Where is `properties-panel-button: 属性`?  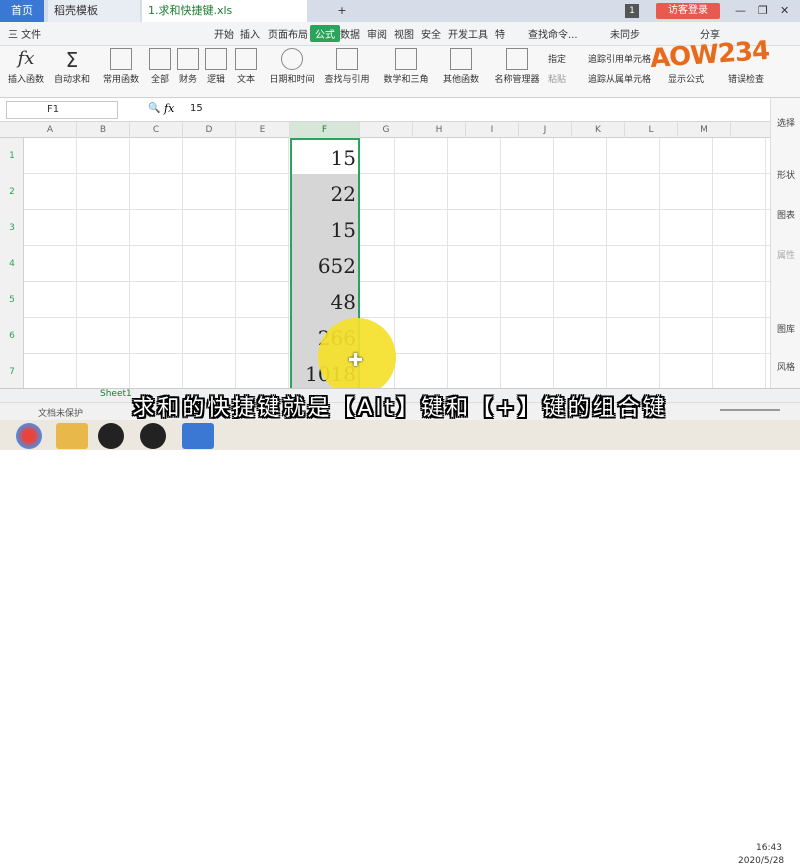 properties-panel-button: 属性 is located at coordinates (785, 254).